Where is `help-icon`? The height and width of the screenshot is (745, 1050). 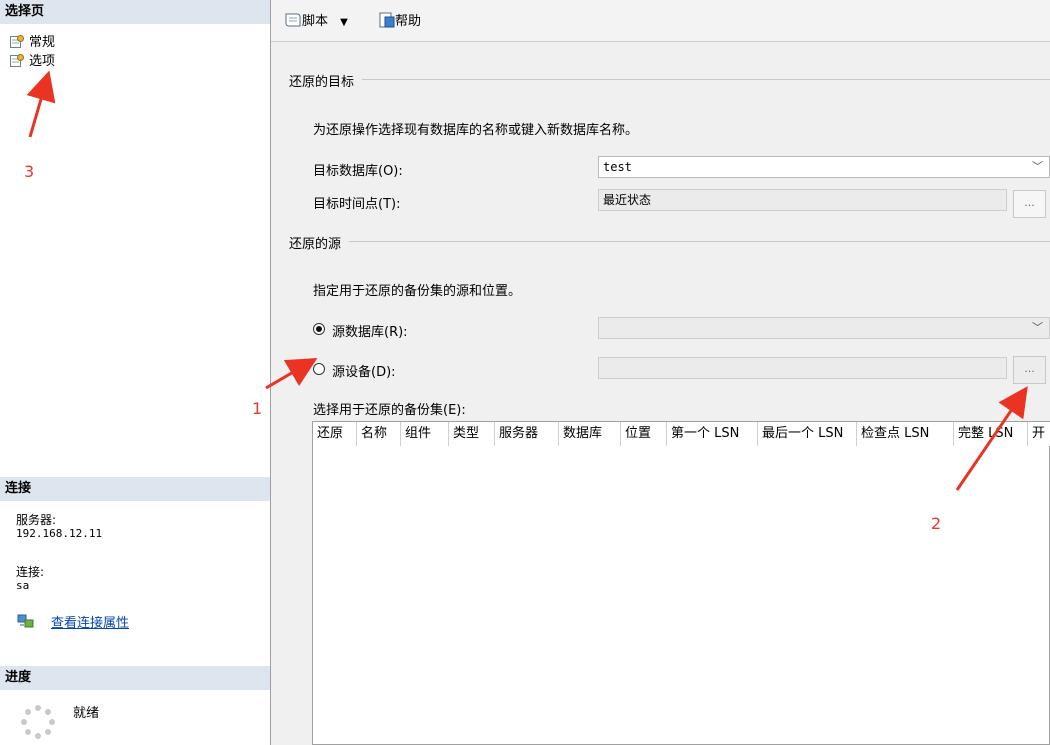
help-icon is located at coordinates (387, 23).